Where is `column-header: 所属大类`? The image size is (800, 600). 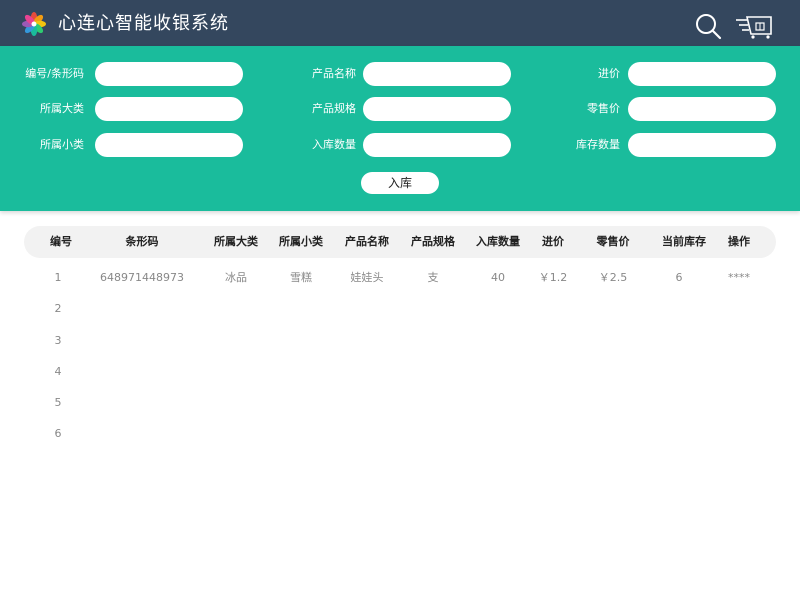 column-header: 所属大类 is located at coordinates (236, 242).